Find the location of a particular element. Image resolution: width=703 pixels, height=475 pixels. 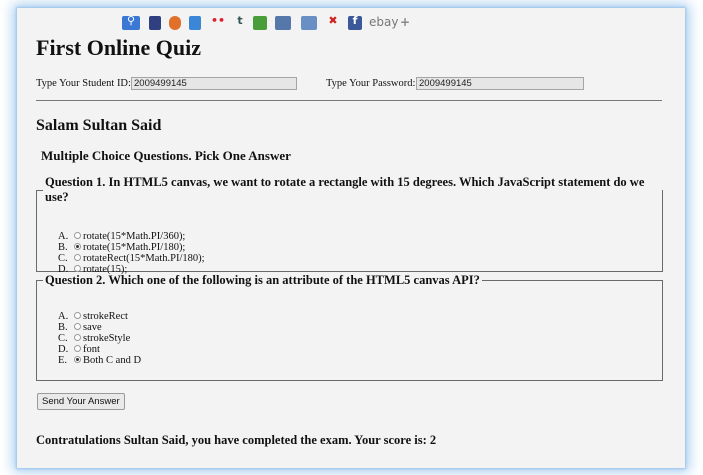

search-icon: ⚲ is located at coordinates (131, 22).